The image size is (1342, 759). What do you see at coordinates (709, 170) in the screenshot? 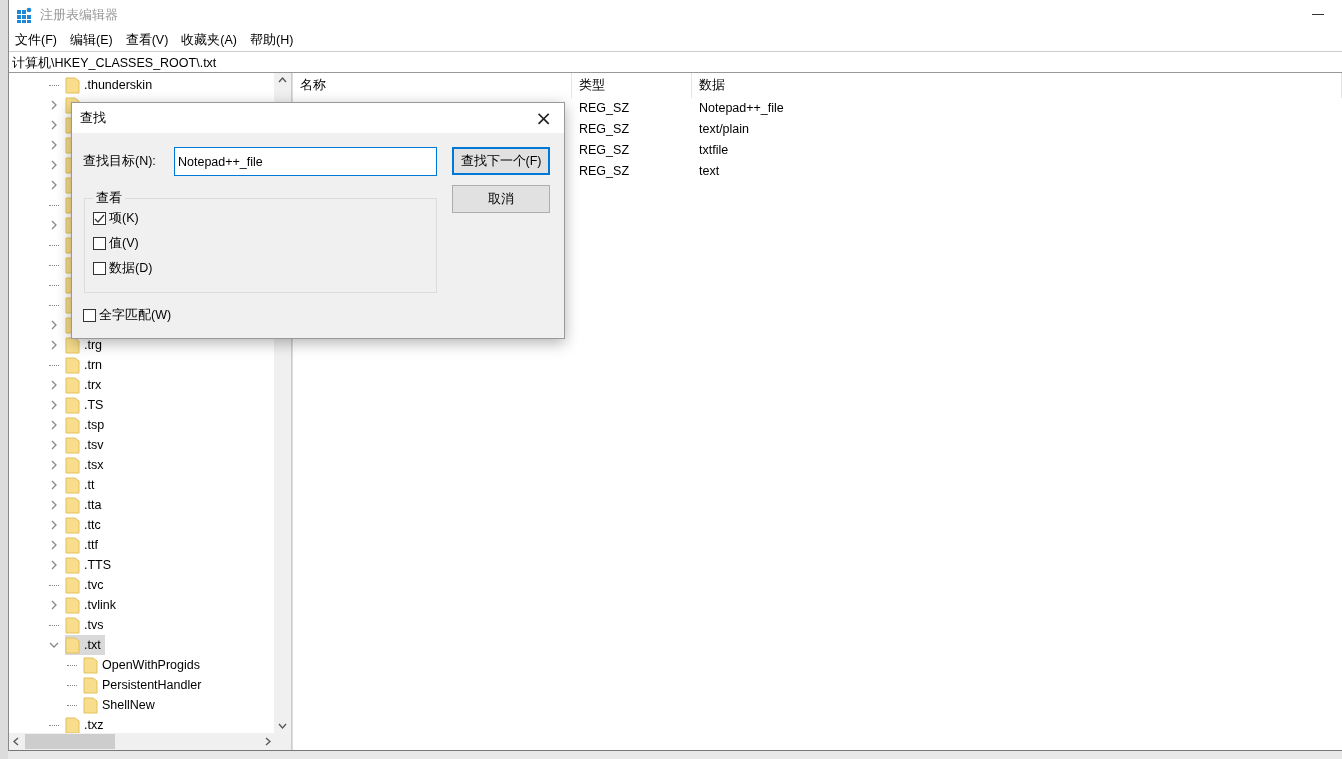
I see `table-cell-text: text` at bounding box center [709, 170].